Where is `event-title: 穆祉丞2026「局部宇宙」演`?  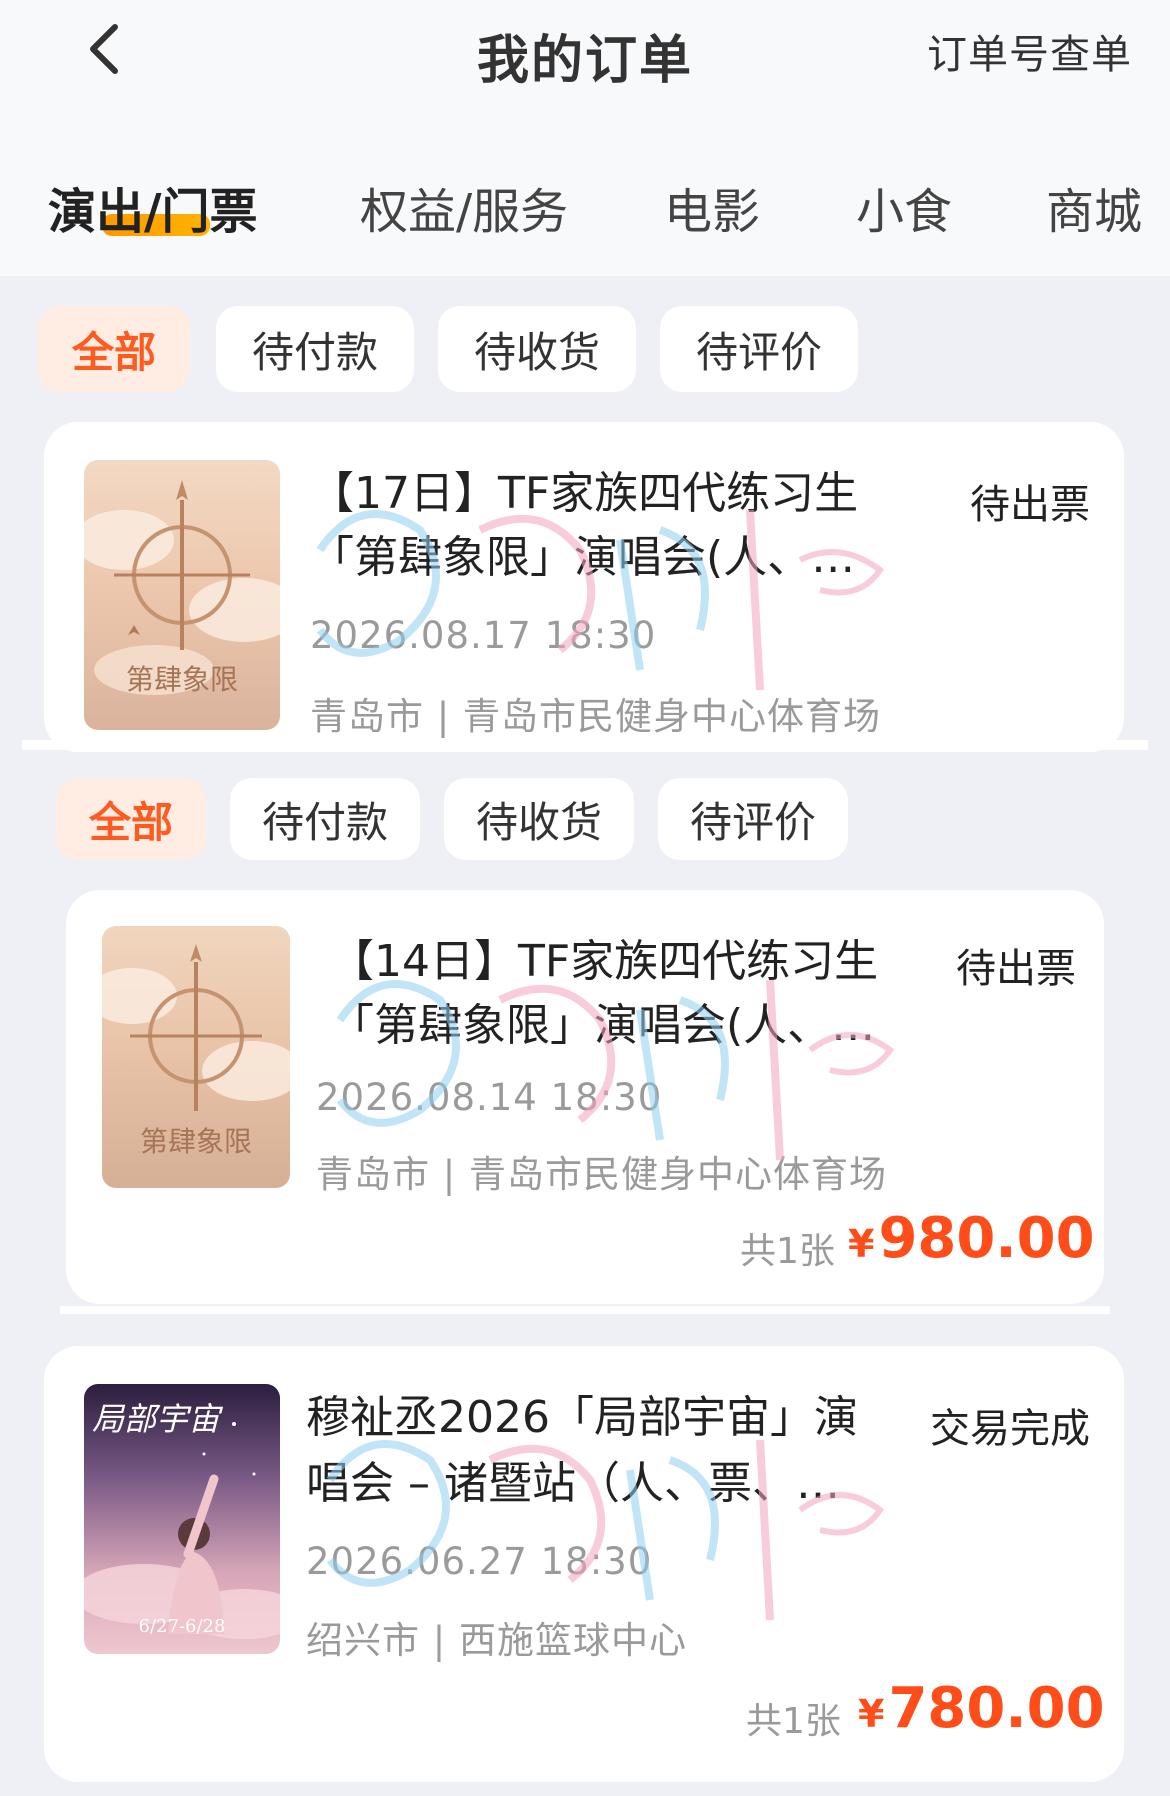
event-title: 穆祉丞2026「局部宇宙」演 is located at coordinates (582, 1417).